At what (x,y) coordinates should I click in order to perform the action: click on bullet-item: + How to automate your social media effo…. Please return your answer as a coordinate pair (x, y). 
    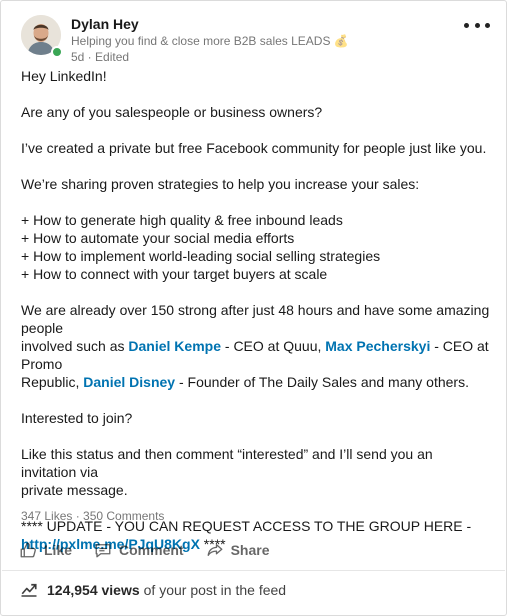
    Looking at the image, I should click on (158, 238).